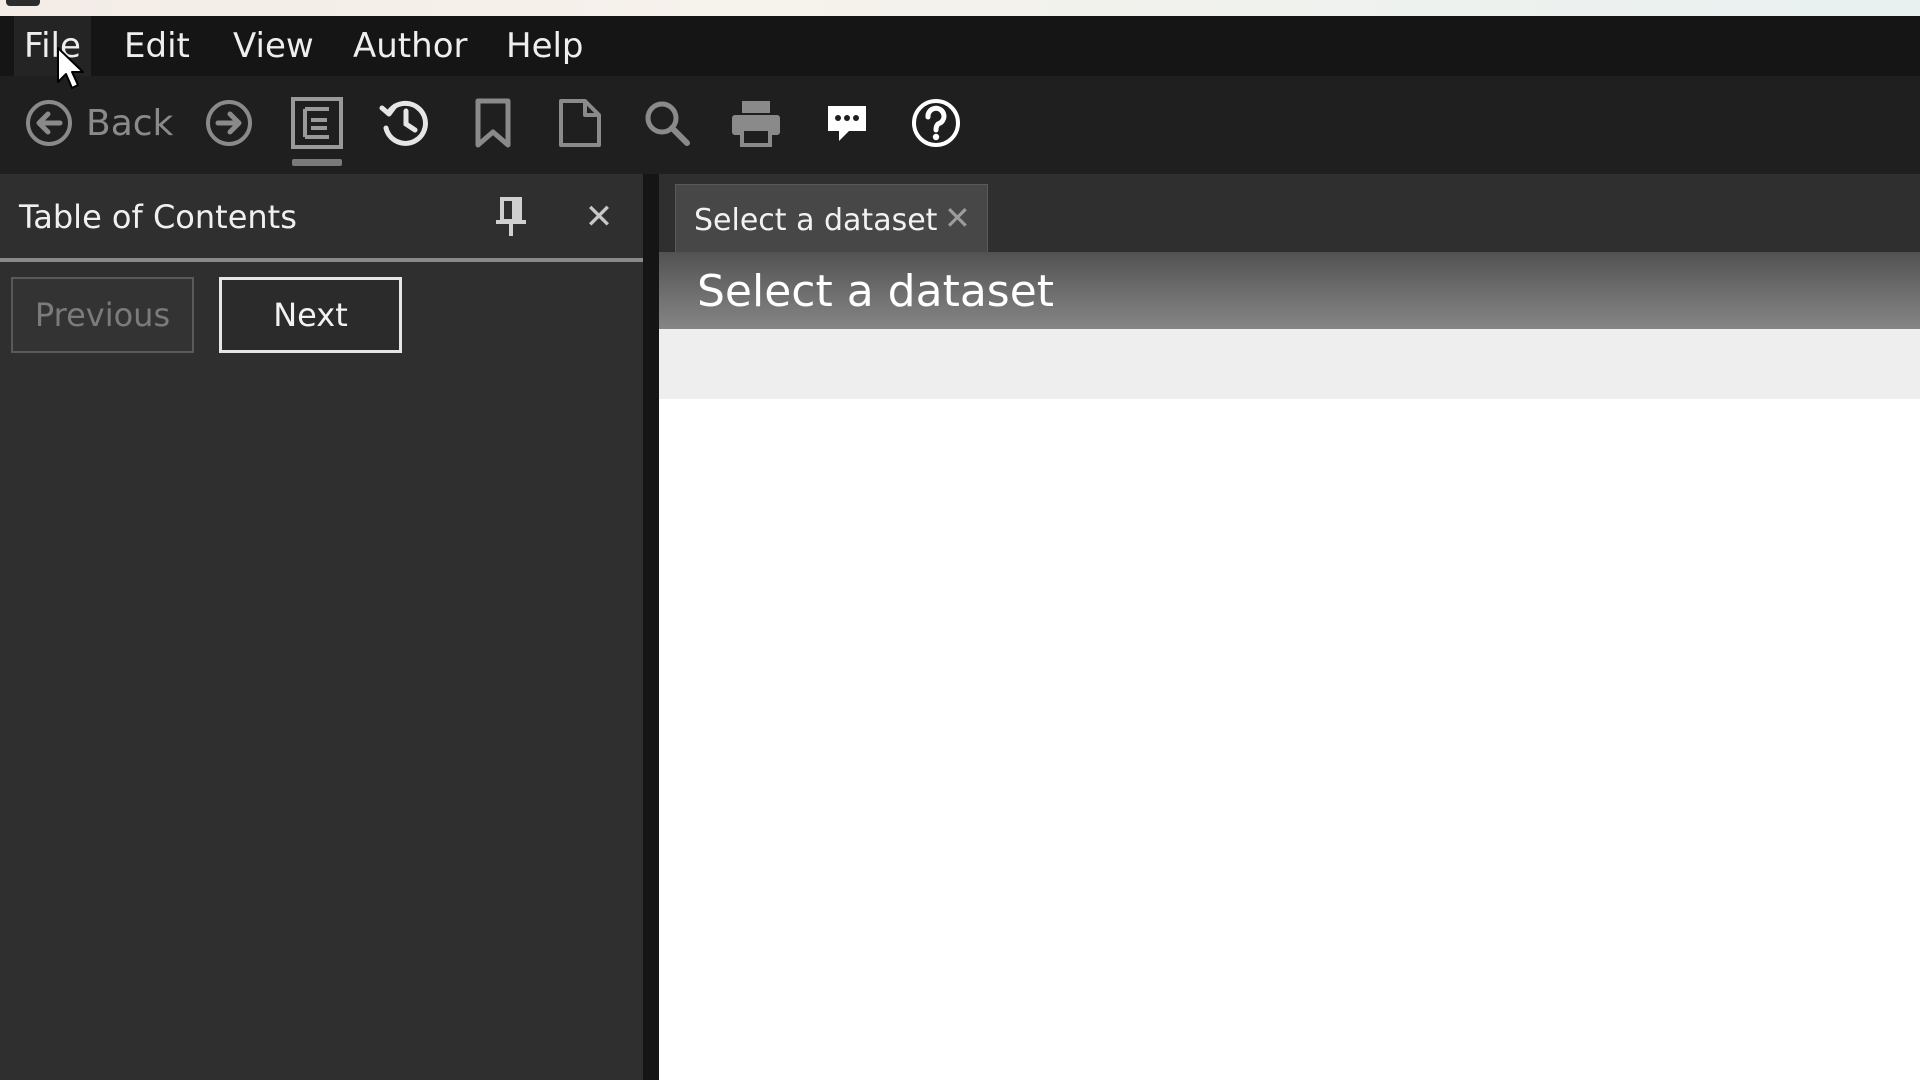 Image resolution: width=1920 pixels, height=1080 pixels. What do you see at coordinates (1289, 213) in the screenshot?
I see `tab-strip: Select a dataset ✕` at bounding box center [1289, 213].